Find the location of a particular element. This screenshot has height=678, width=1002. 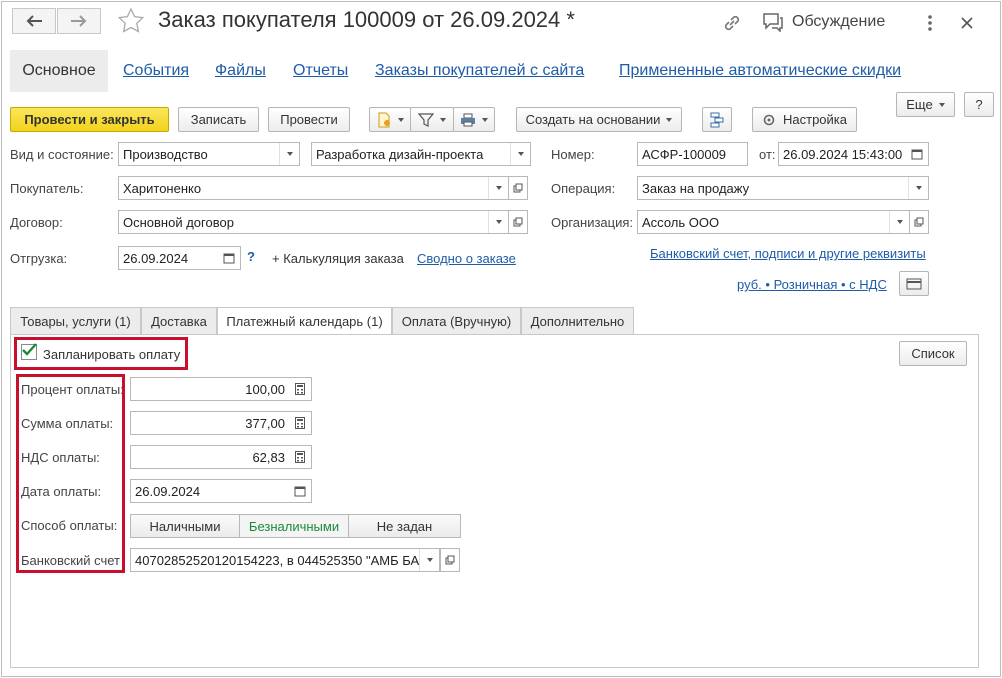

more-button: Еще is located at coordinates (925, 104).